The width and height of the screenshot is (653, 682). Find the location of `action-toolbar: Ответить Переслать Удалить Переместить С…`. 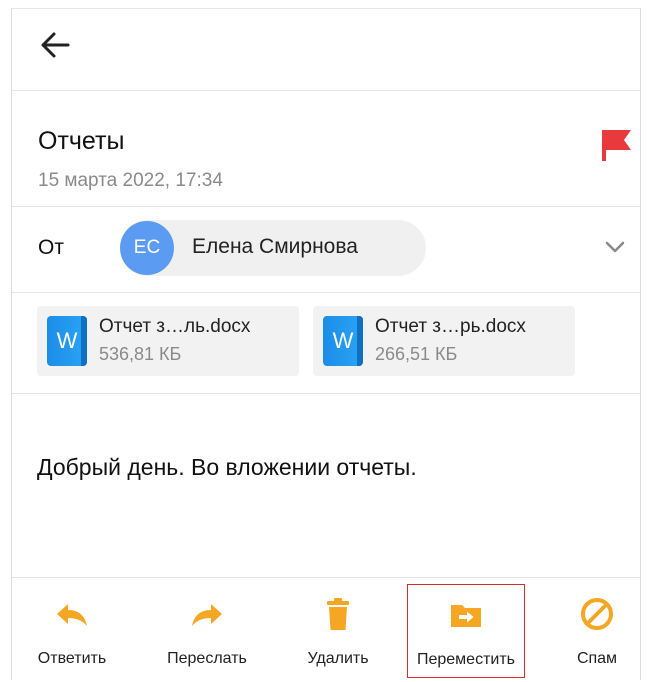

action-toolbar: Ответить Переслать Удалить Переместить С… is located at coordinates (326, 629).